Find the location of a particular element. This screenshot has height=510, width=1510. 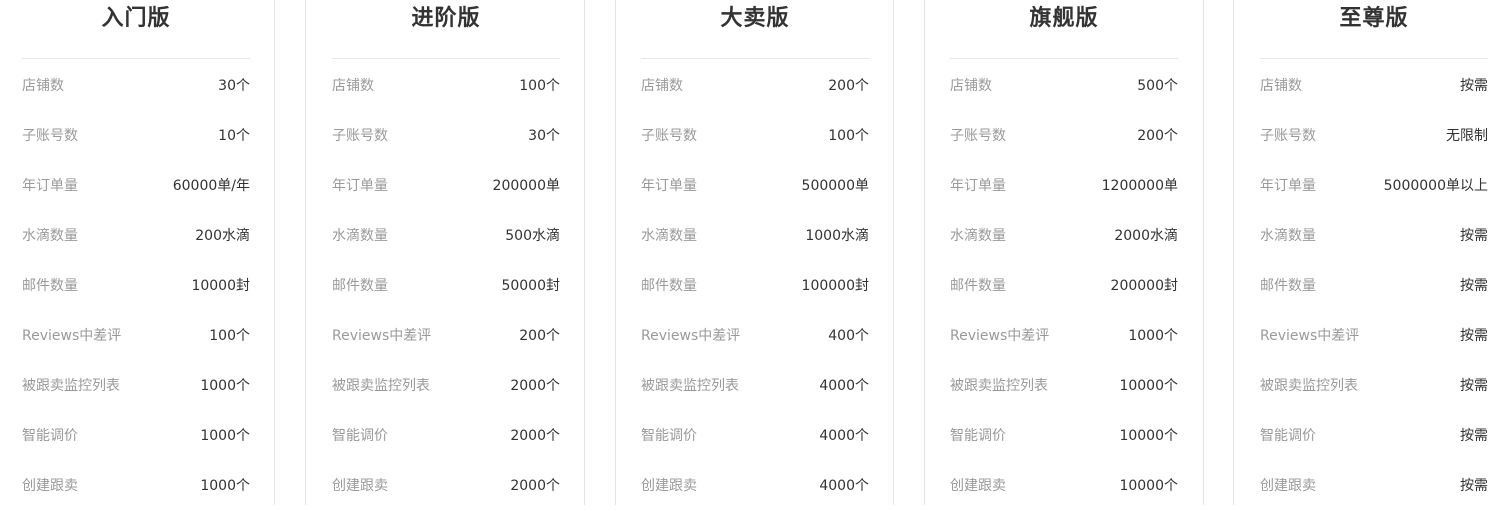

feature-row-sub-accounts: 子账号数 30个 is located at coordinates (446, 135).